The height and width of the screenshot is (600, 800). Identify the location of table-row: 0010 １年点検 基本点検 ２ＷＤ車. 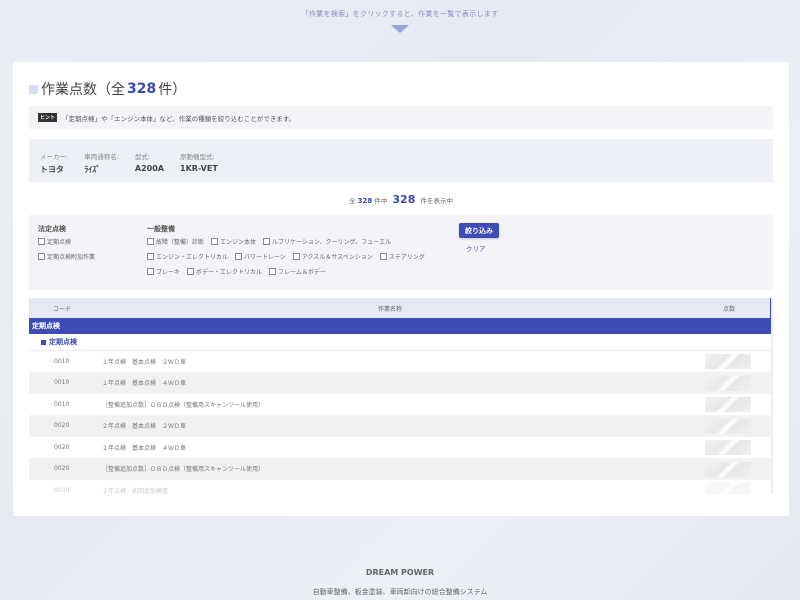
(400, 362).